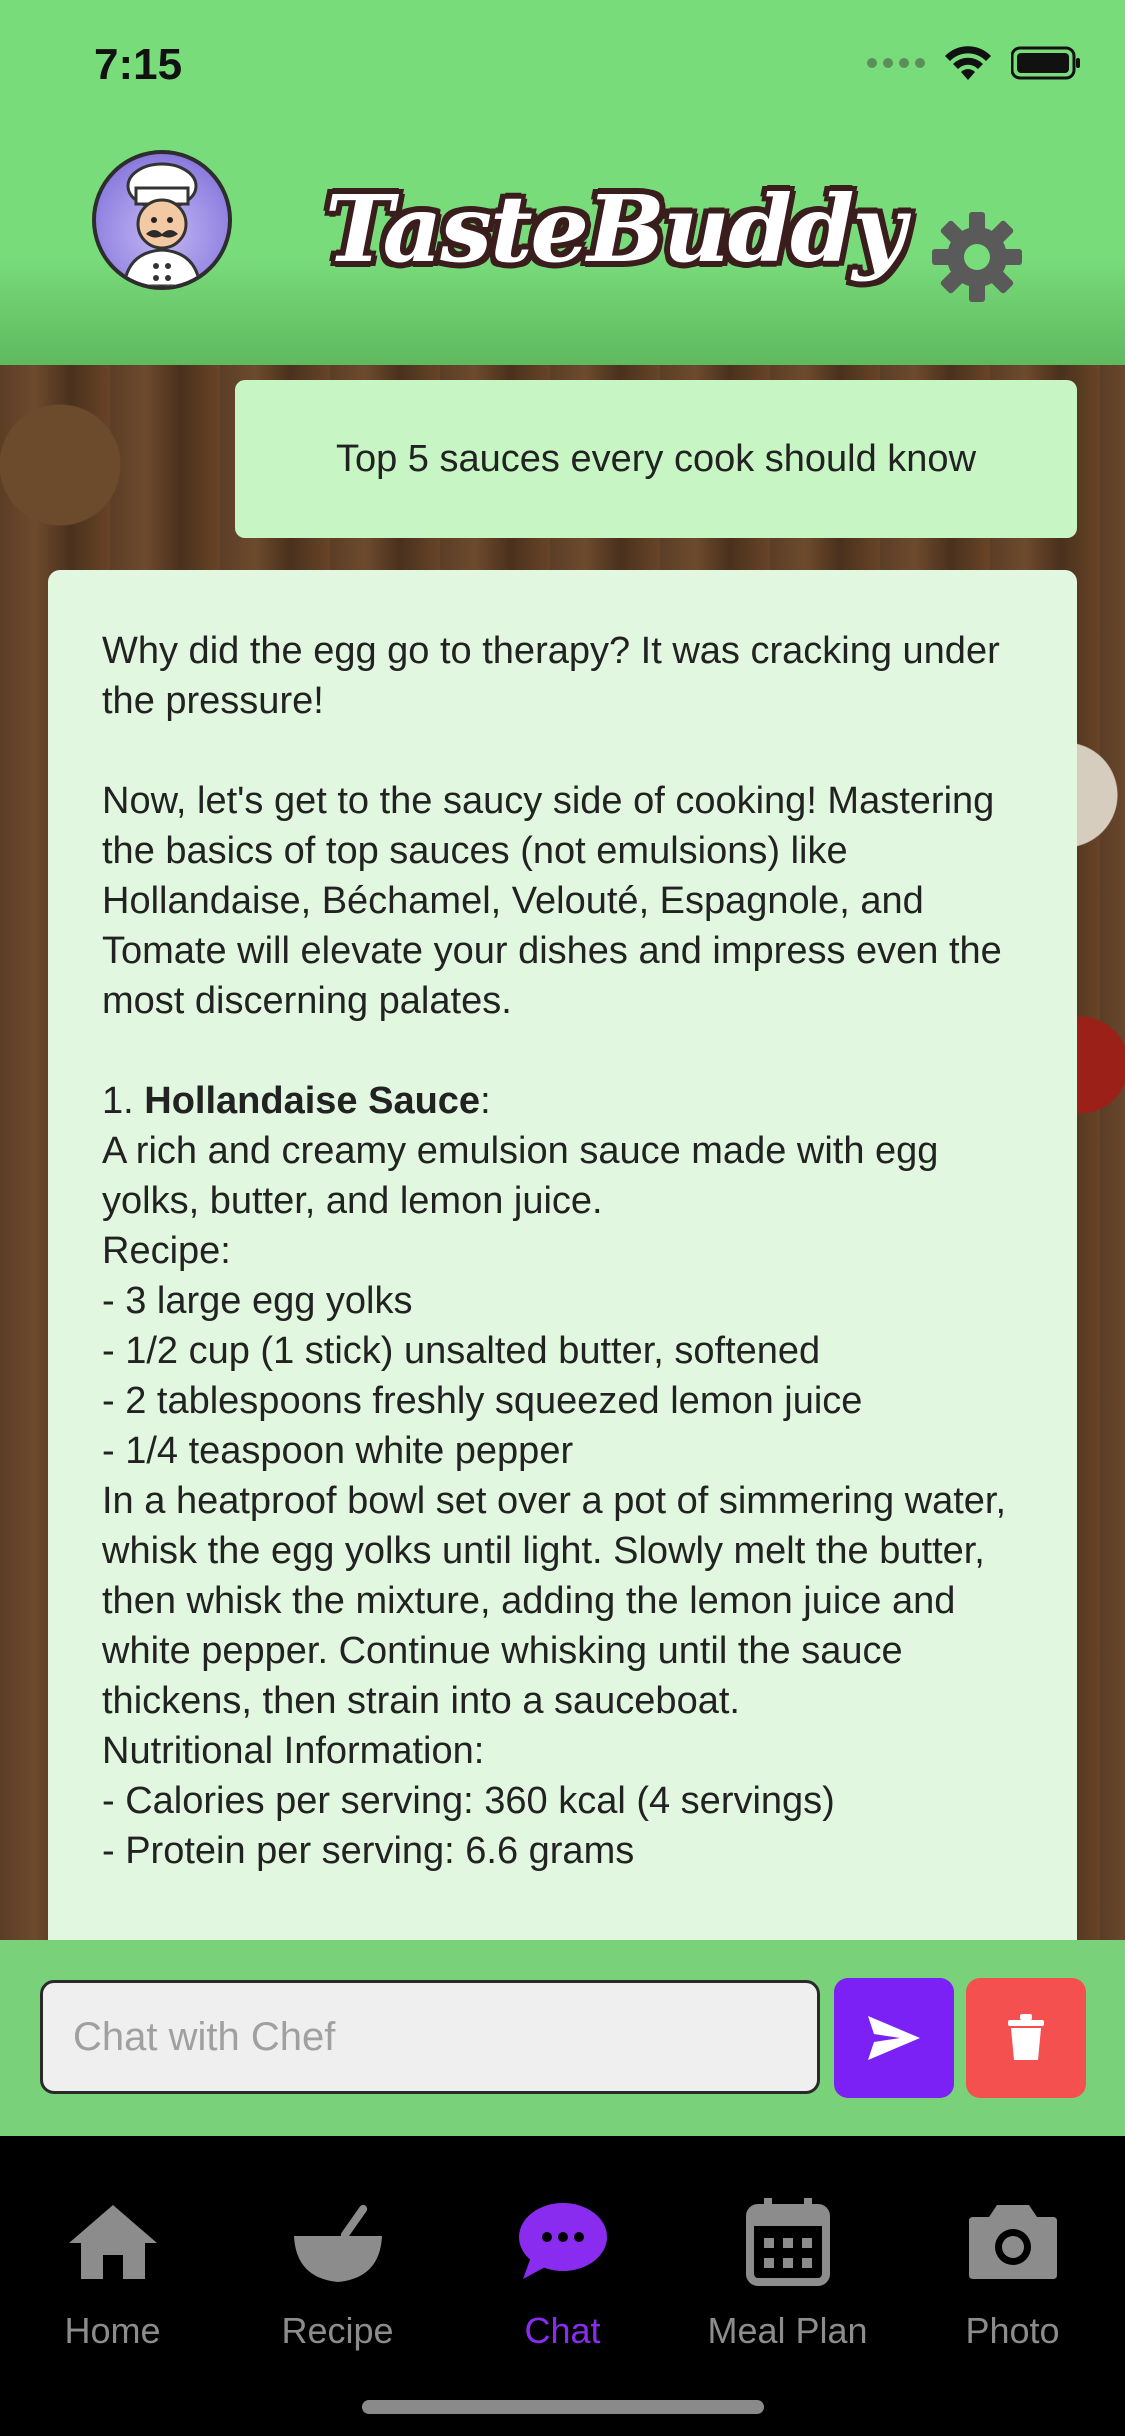 Image resolution: width=1125 pixels, height=2436 pixels. I want to click on app-header: 7:15 TasteBuddy, so click(562, 182).